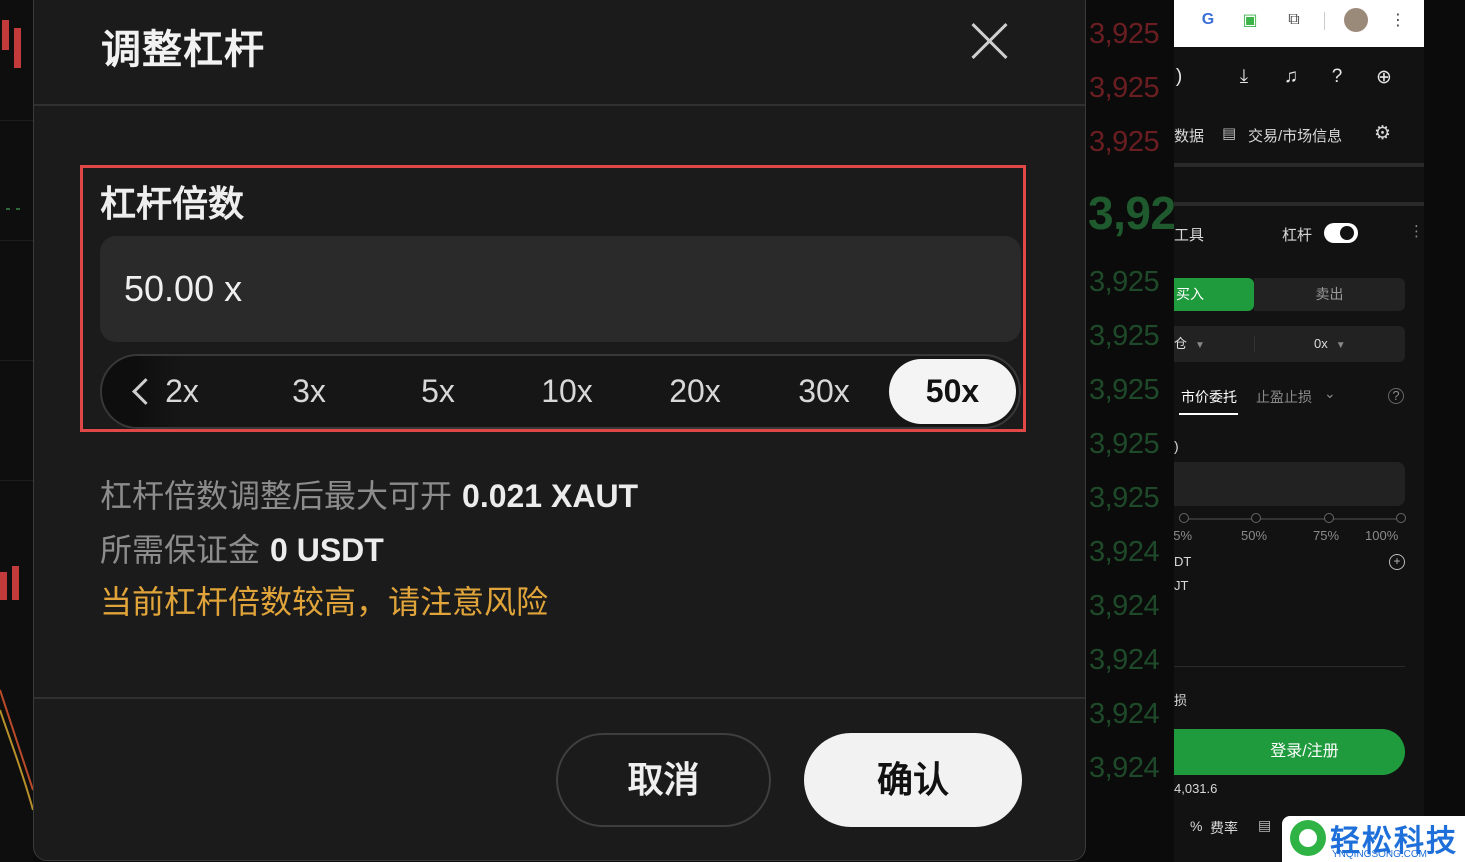 The width and height of the screenshot is (1465, 862). I want to click on leverage-value: 50.00 x, so click(183, 288).